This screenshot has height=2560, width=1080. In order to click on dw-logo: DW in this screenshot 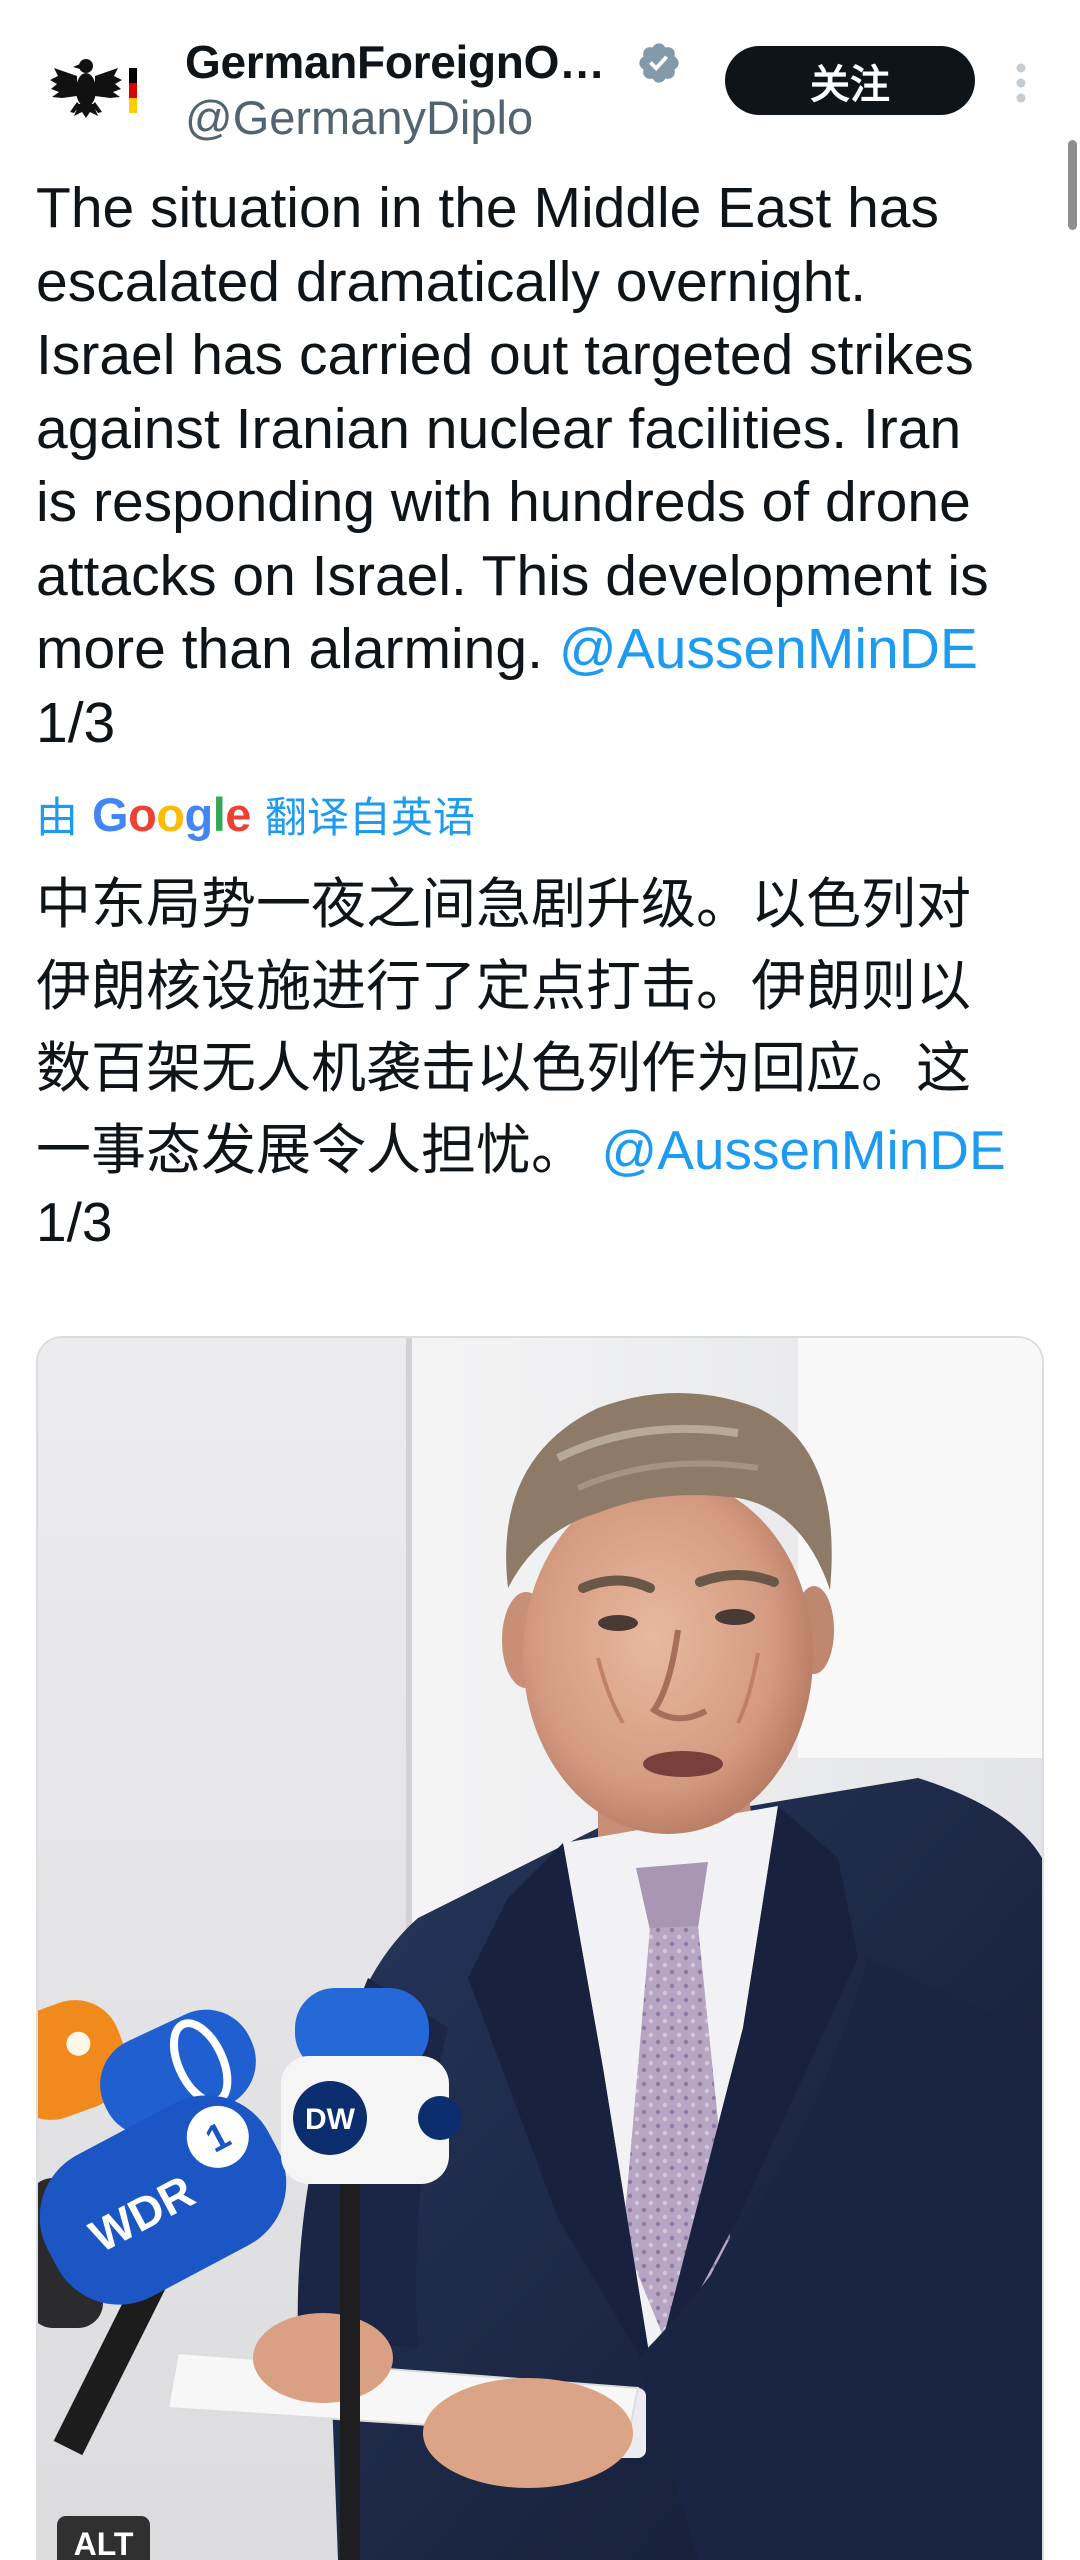, I will do `click(330, 2119)`.